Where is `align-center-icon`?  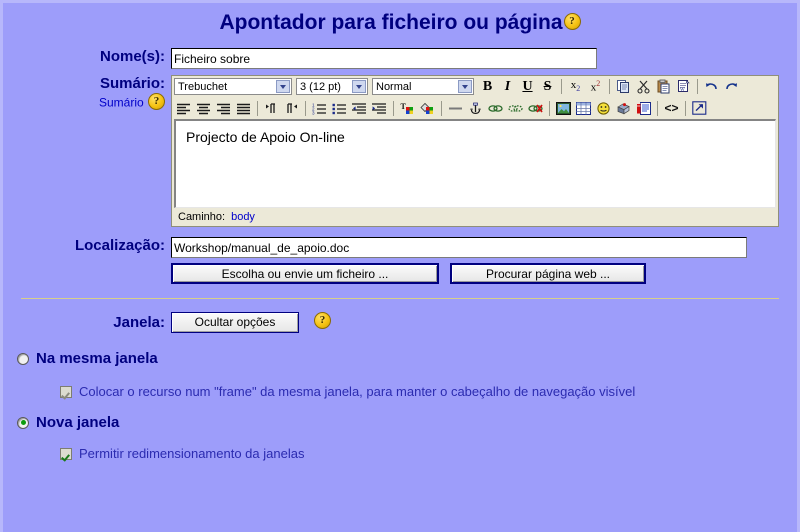
align-center-icon is located at coordinates (203, 108).